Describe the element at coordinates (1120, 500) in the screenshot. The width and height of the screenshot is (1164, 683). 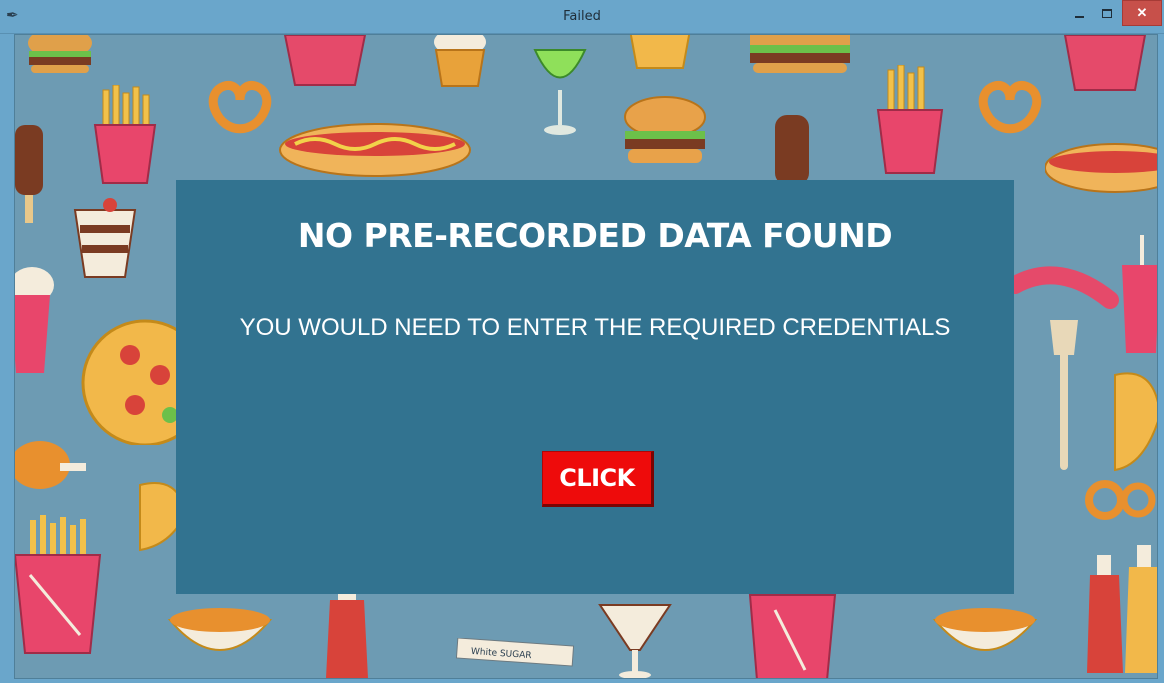
I see `onion-rings-icon` at that location.